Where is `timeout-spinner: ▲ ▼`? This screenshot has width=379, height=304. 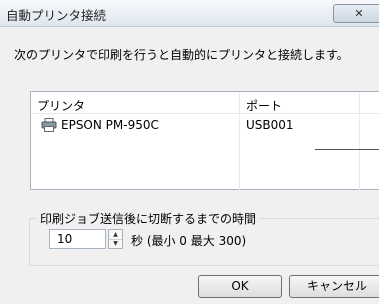 timeout-spinner: ▲ ▼ is located at coordinates (115, 239).